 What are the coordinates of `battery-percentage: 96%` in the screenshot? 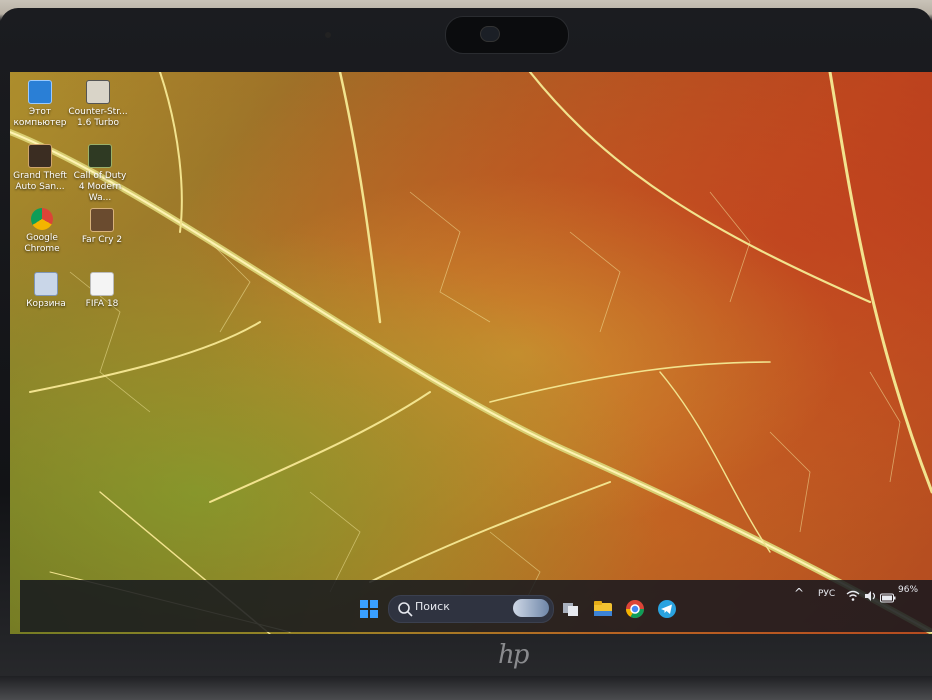 It's located at (908, 590).